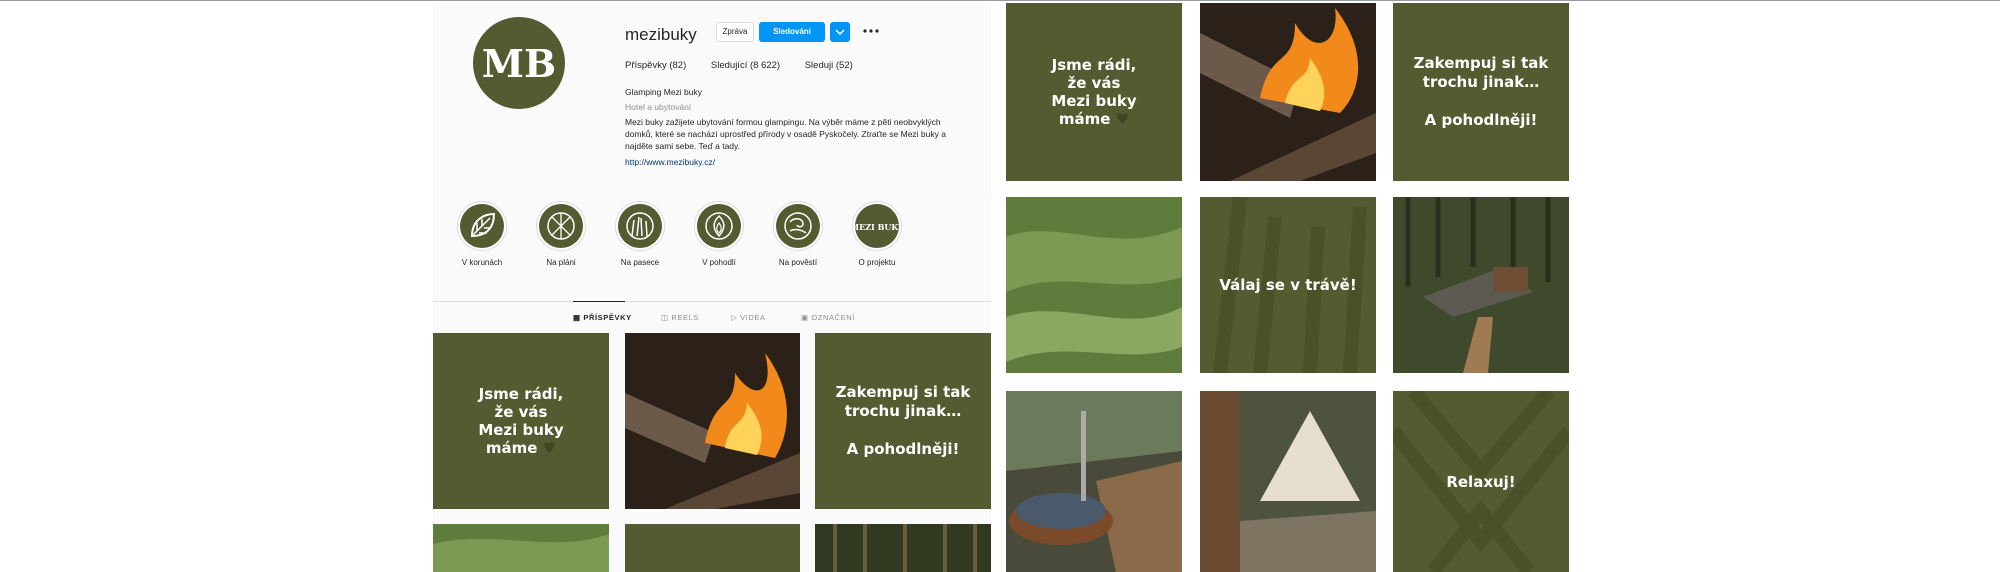 The height and width of the screenshot is (572, 2000). I want to click on tab-videos: ▷ VIDEA, so click(748, 317).